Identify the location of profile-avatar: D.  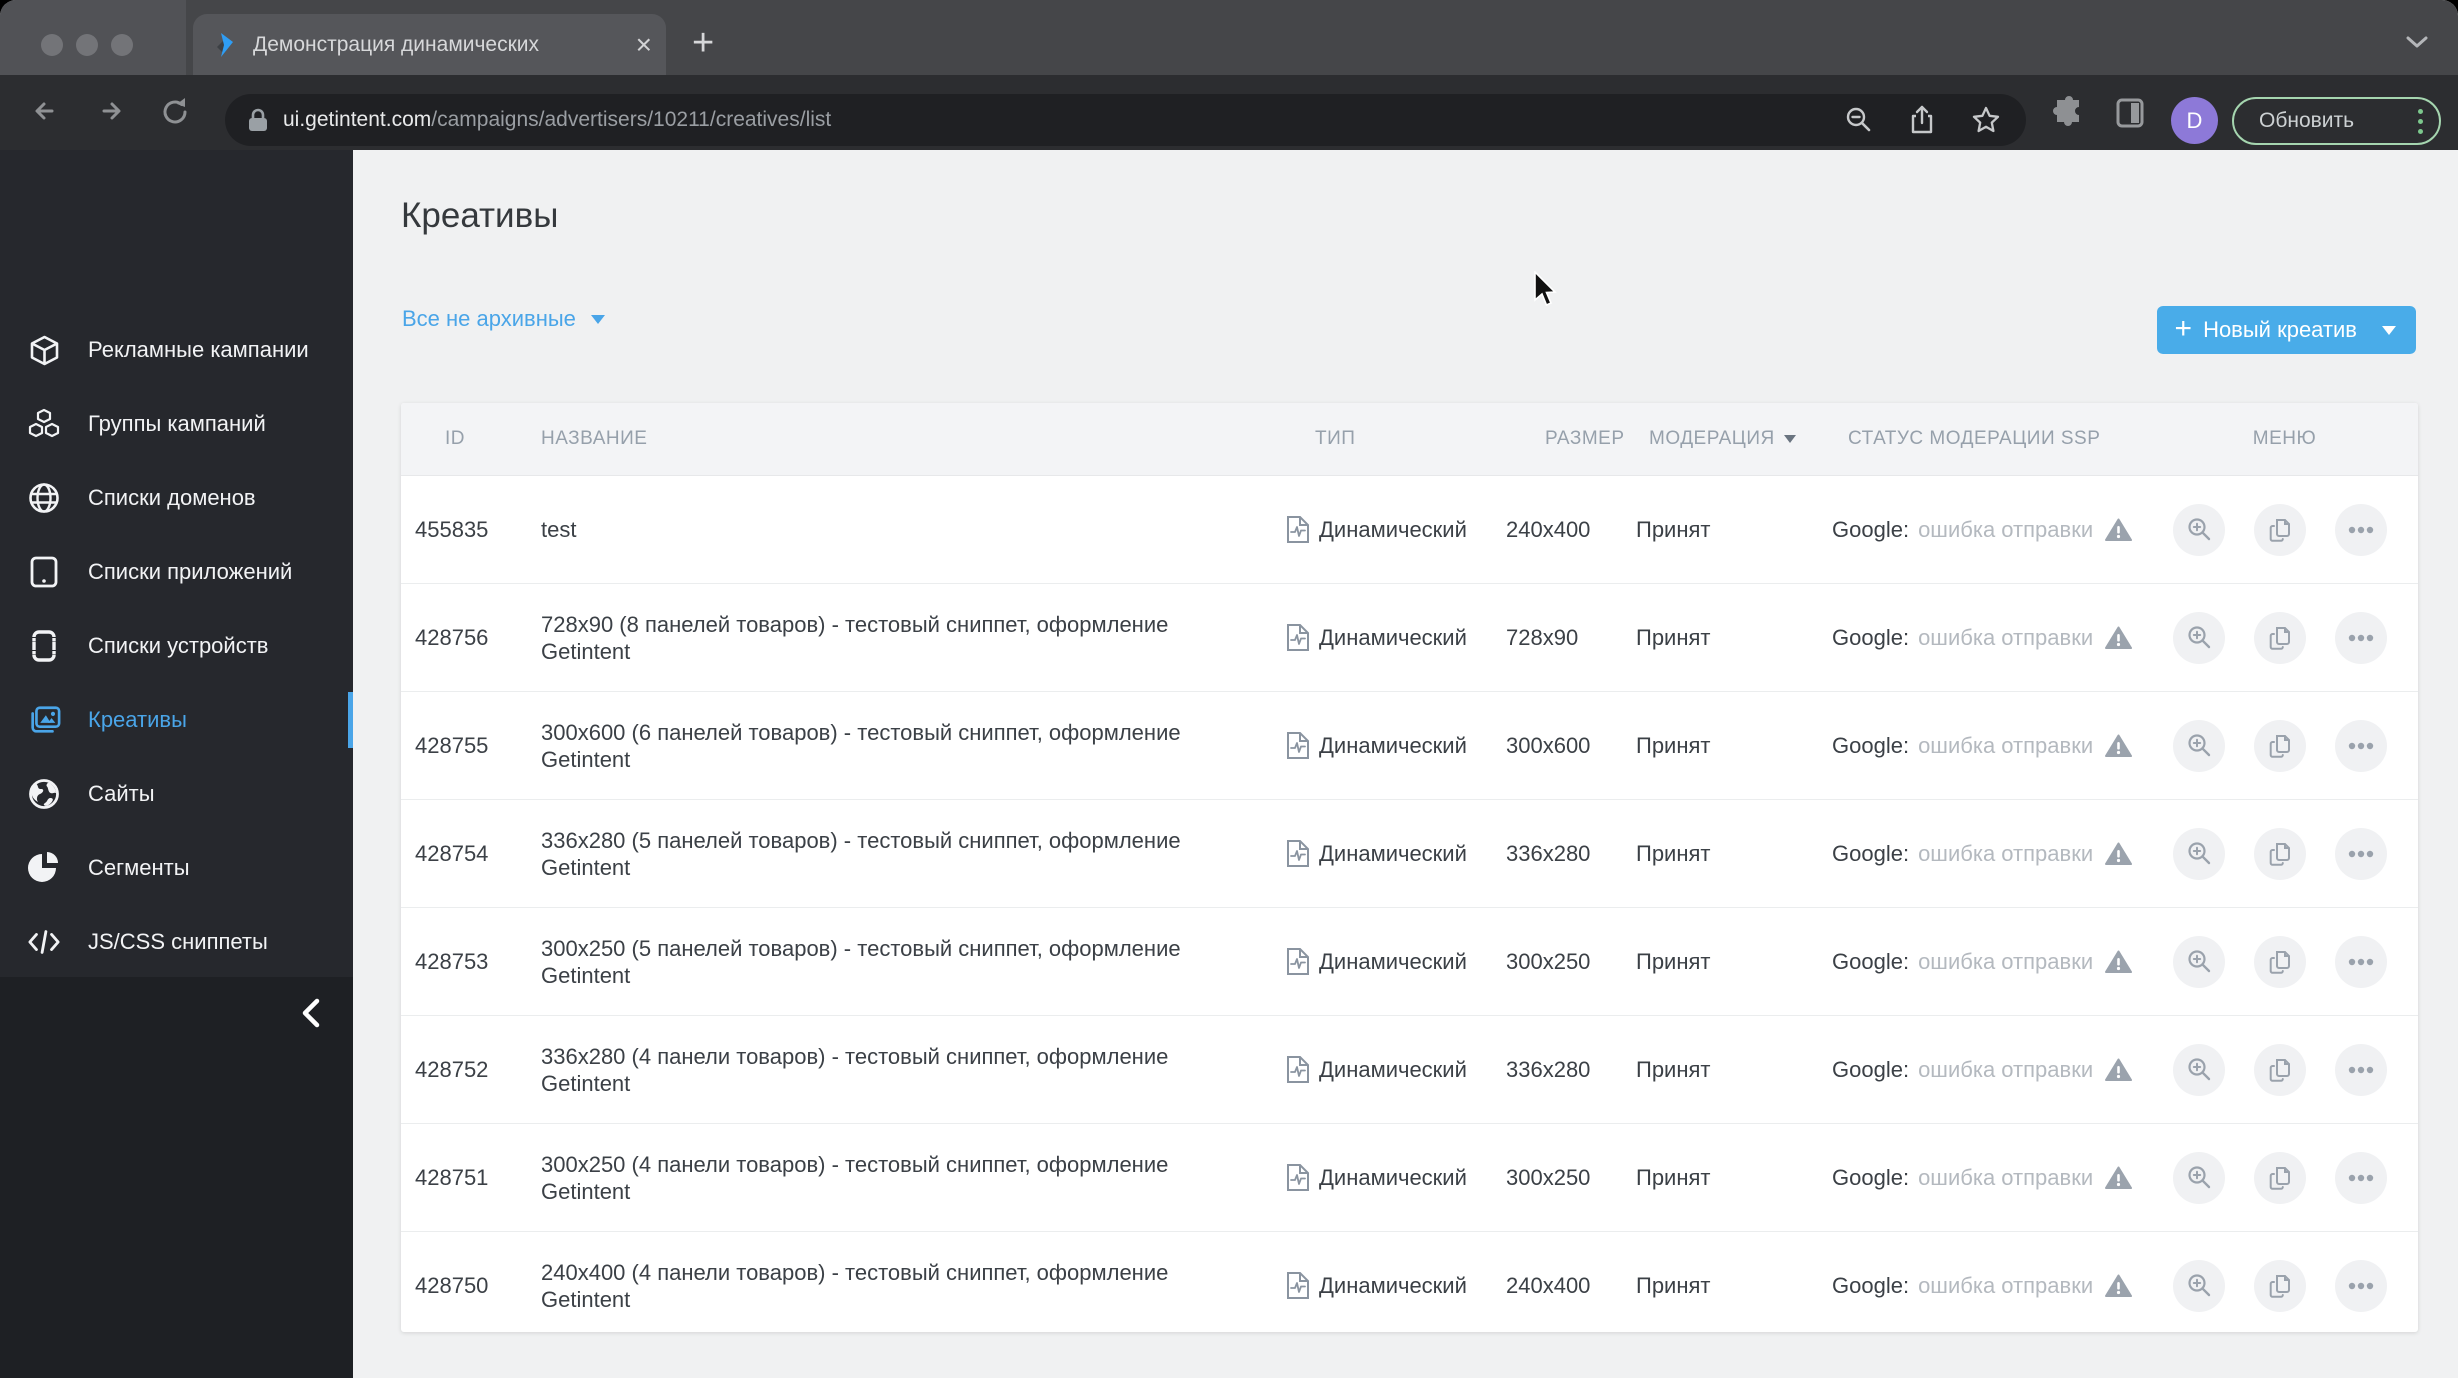
(2194, 120).